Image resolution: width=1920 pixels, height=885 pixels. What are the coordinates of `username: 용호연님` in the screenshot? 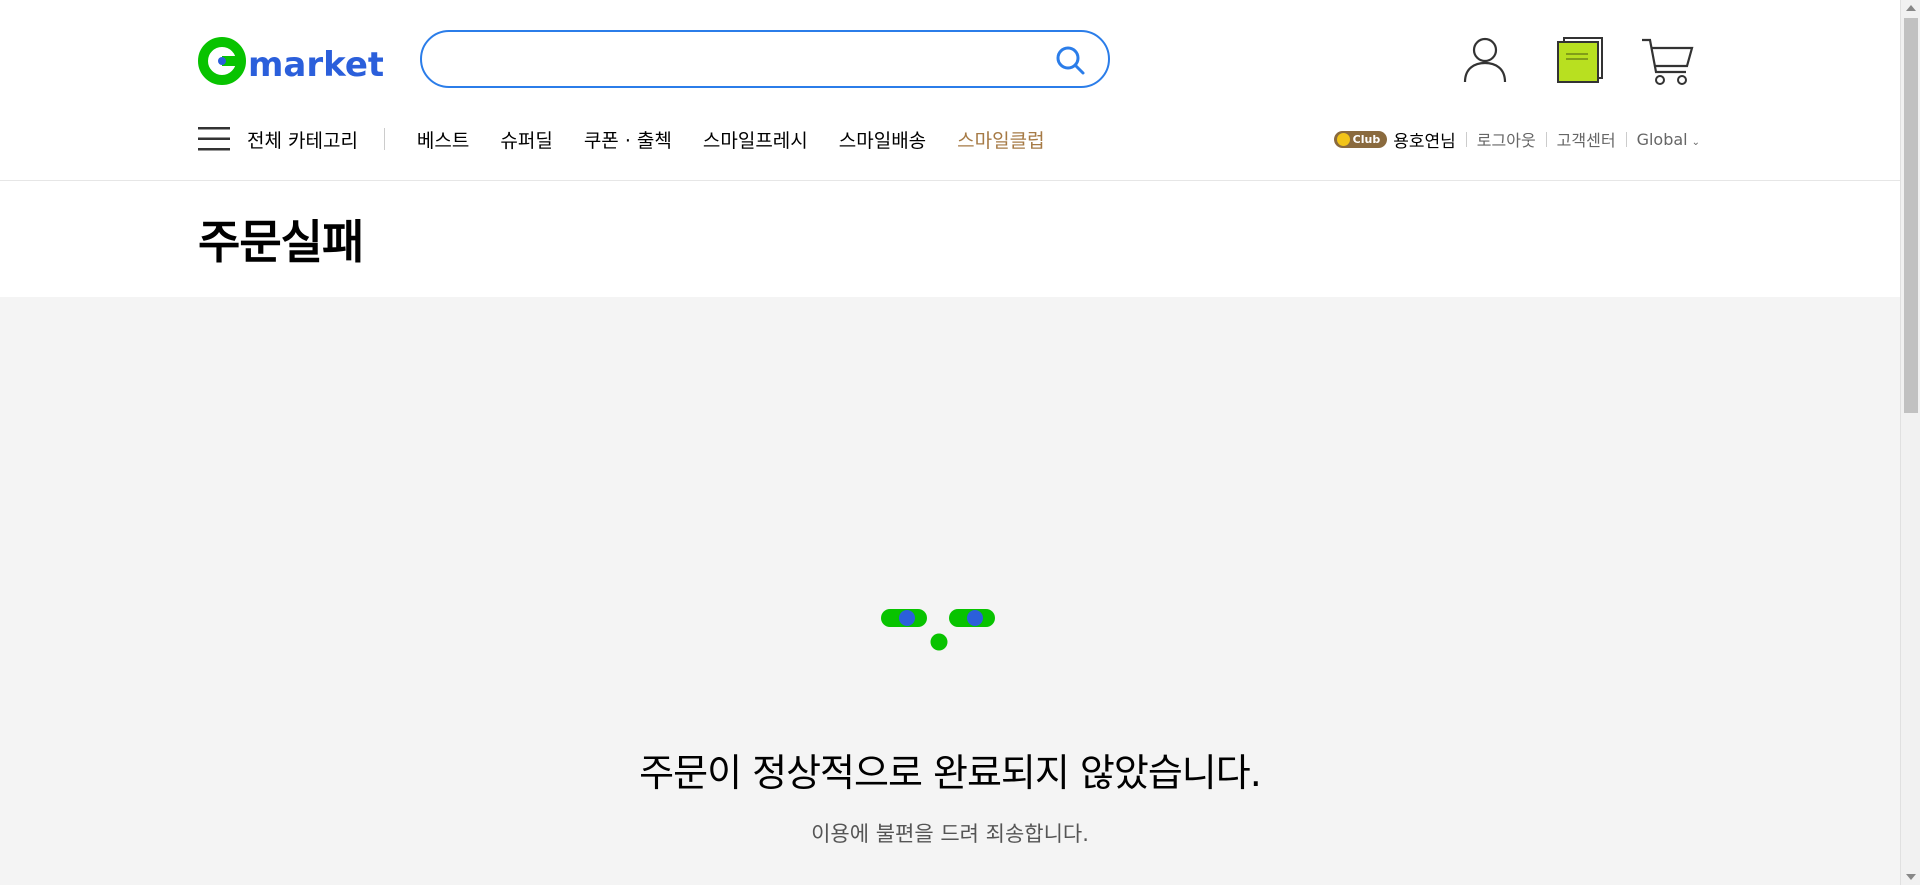 It's located at (1424, 139).